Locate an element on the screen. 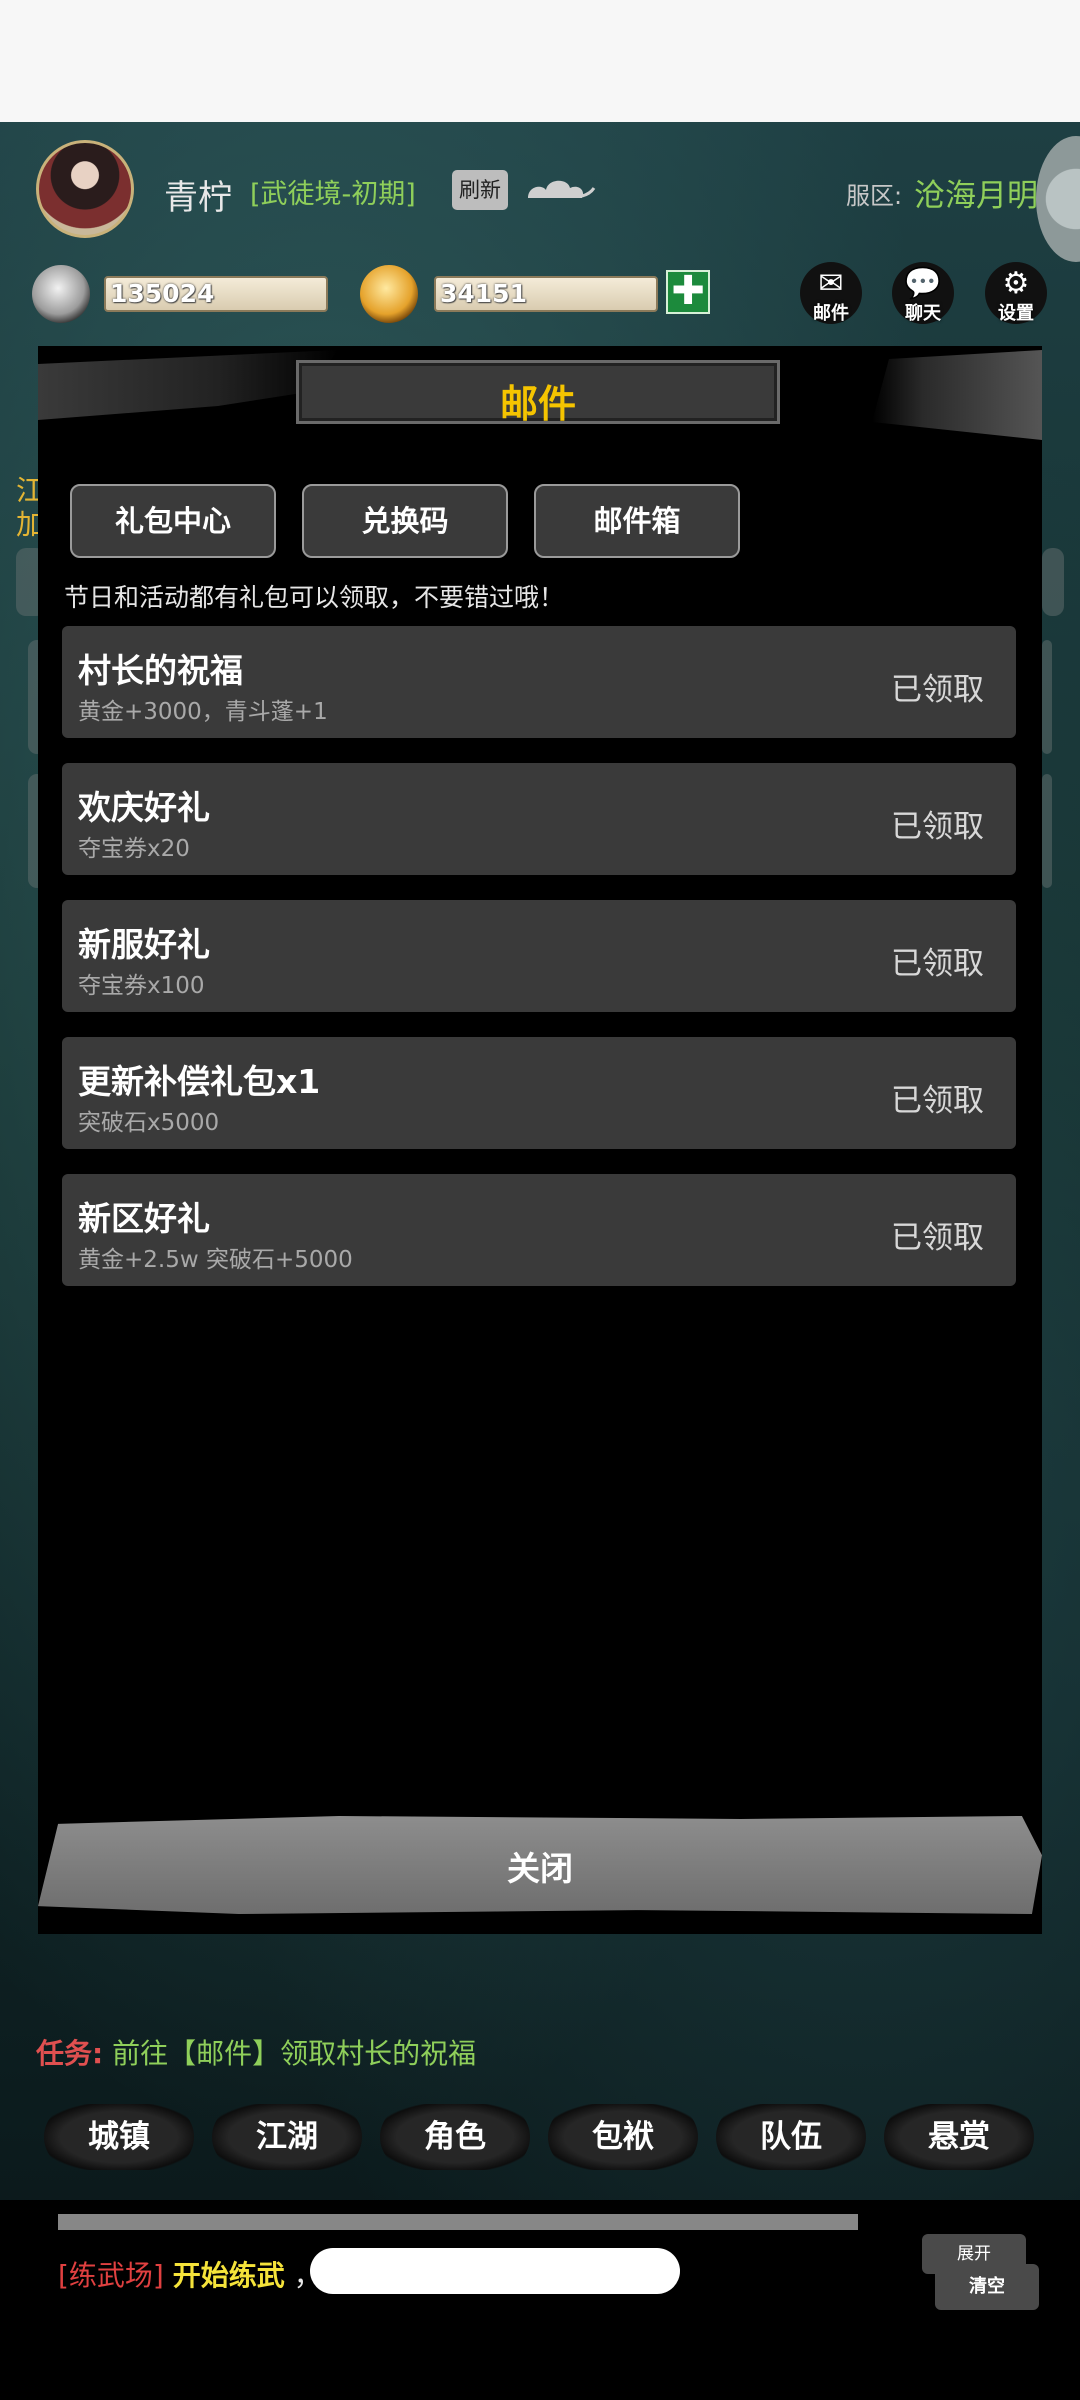  gift-title: 欢庆好礼 is located at coordinates (144, 807).